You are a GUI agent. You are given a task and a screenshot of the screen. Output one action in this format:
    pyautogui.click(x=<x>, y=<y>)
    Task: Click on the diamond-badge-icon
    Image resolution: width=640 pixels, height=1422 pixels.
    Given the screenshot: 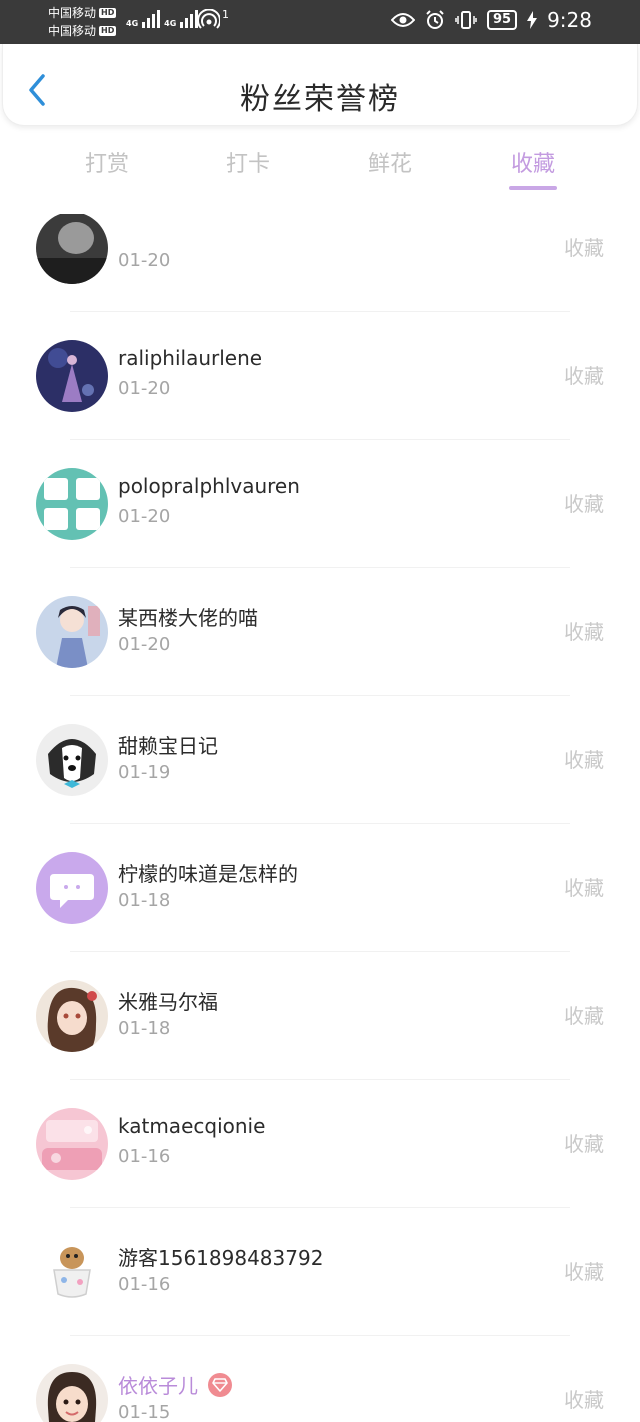 What is the action you would take?
    pyautogui.click(x=220, y=1384)
    